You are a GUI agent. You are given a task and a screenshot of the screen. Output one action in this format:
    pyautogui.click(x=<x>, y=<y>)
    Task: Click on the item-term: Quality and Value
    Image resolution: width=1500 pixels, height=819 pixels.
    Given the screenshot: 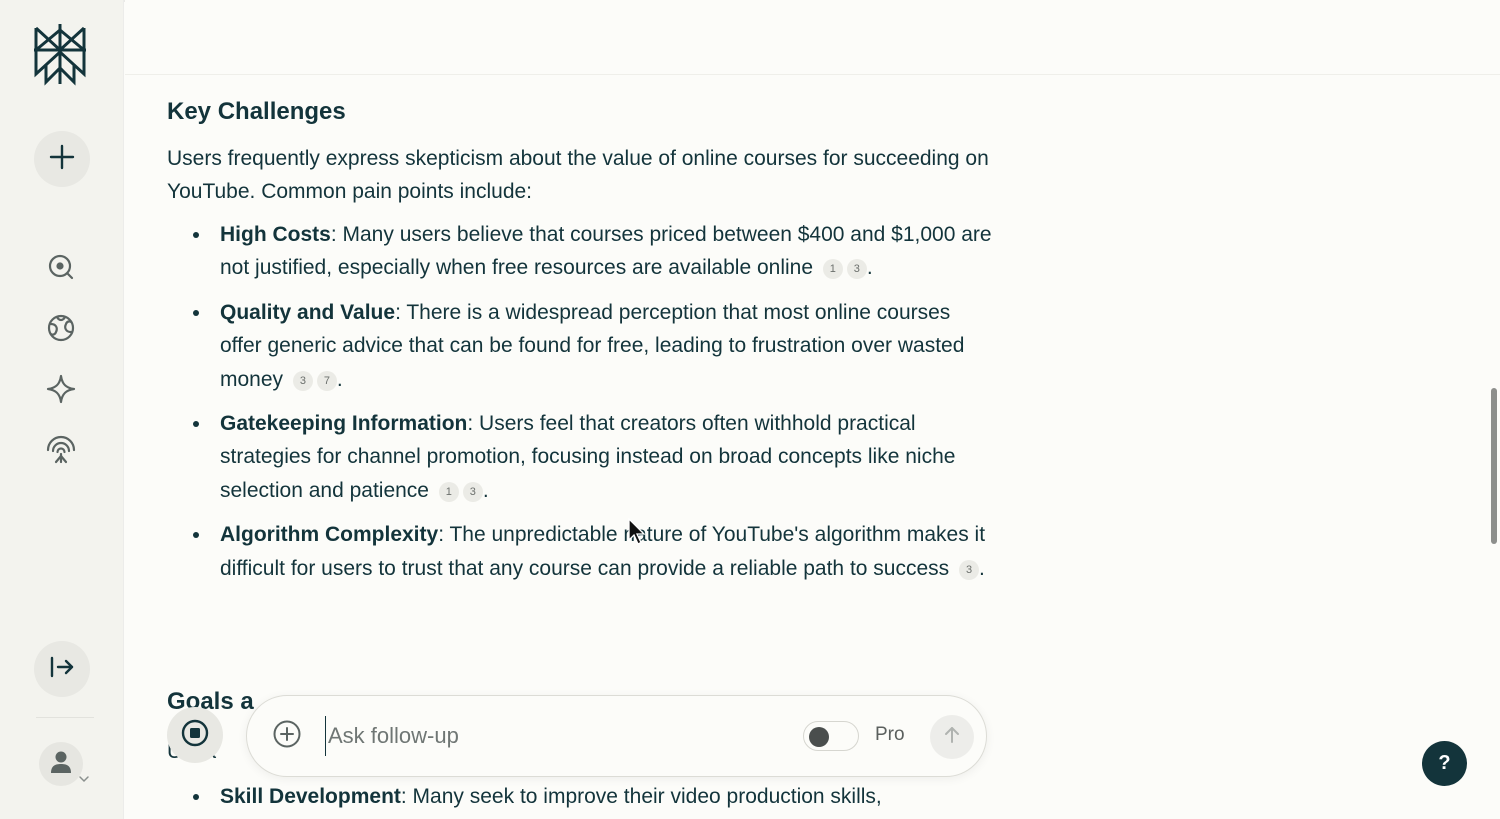 What is the action you would take?
    pyautogui.click(x=308, y=312)
    